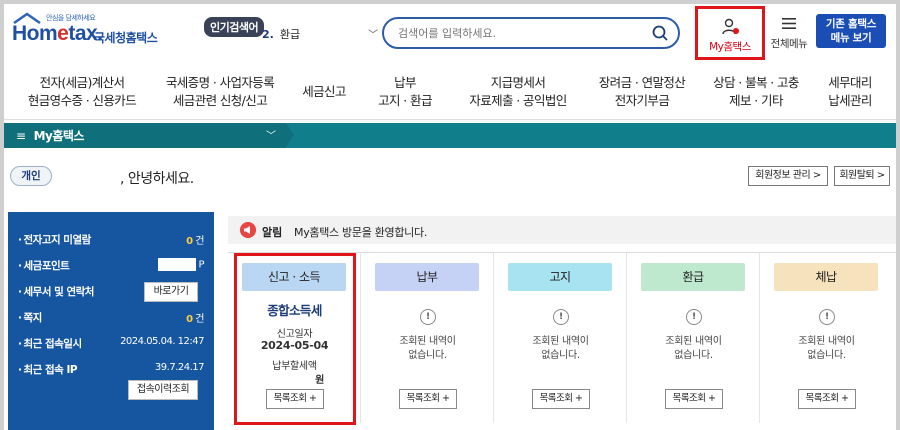  What do you see at coordinates (730, 47) in the screenshot?
I see `myhometax-label: My홈택스` at bounding box center [730, 47].